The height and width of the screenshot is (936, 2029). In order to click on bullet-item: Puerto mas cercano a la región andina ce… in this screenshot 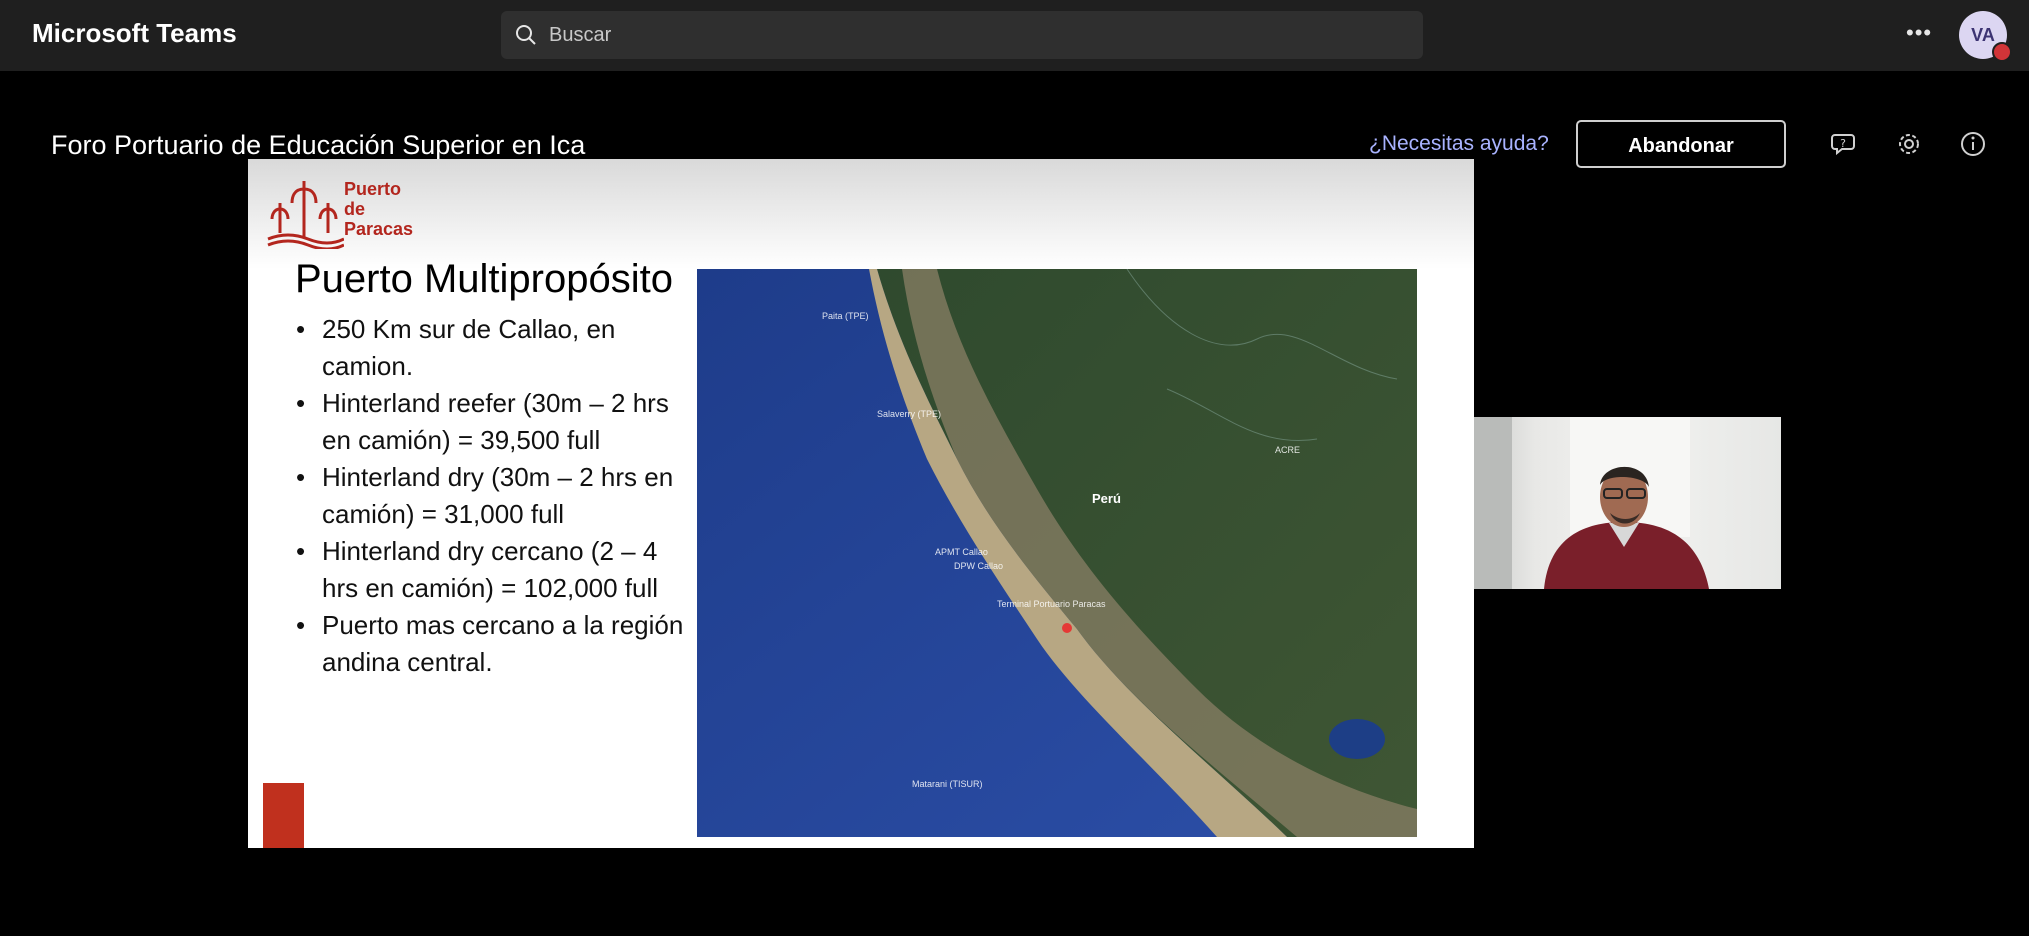, I will do `click(496, 644)`.